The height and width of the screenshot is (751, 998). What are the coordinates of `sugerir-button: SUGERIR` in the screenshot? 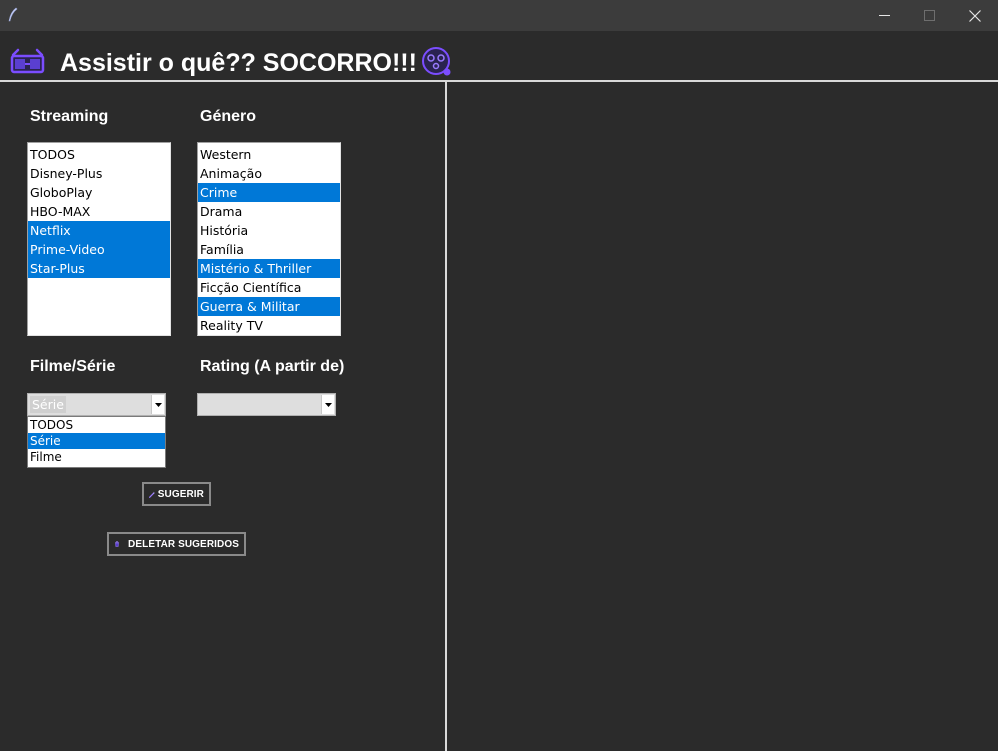 It's located at (176, 494).